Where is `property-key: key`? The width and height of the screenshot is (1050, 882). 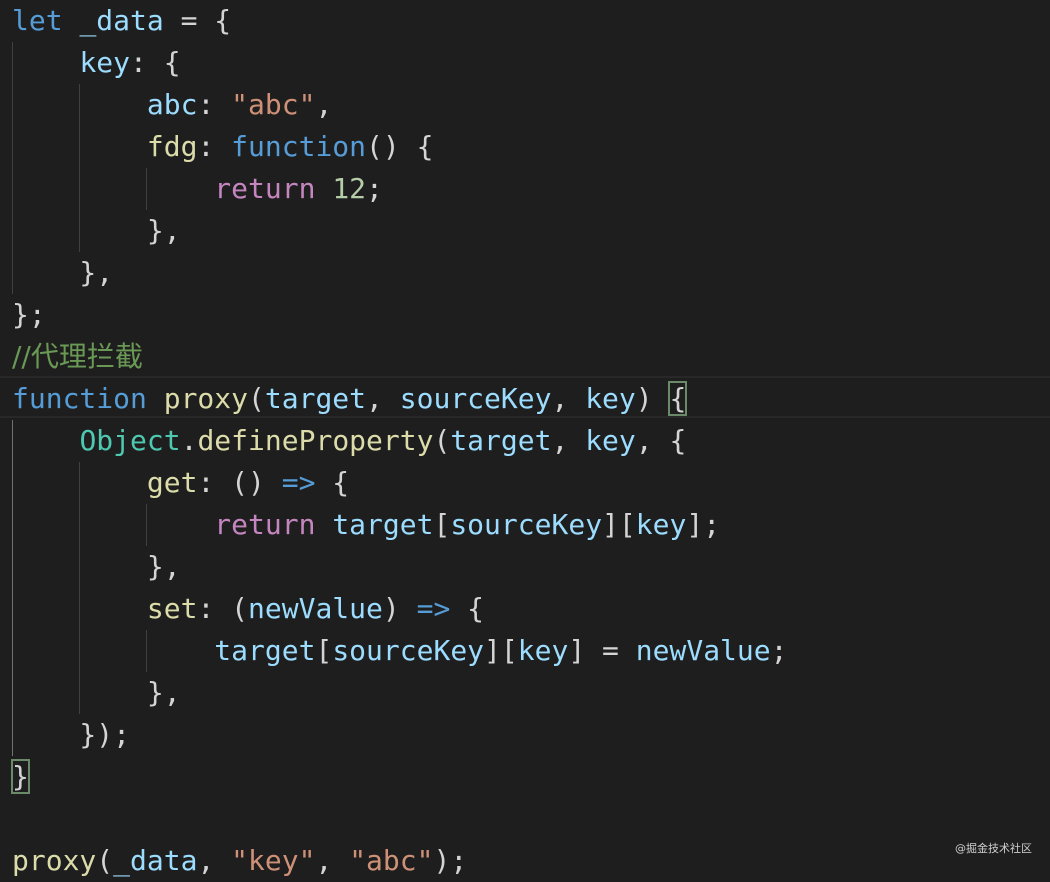
property-key: key is located at coordinates (105, 62).